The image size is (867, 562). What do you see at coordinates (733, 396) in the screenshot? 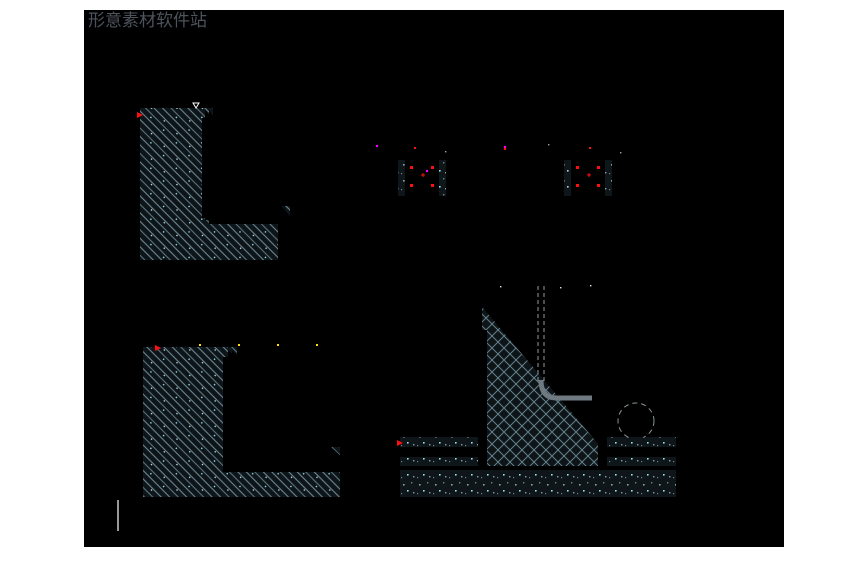
I see `project-name-value: 北山07P区` at bounding box center [733, 396].